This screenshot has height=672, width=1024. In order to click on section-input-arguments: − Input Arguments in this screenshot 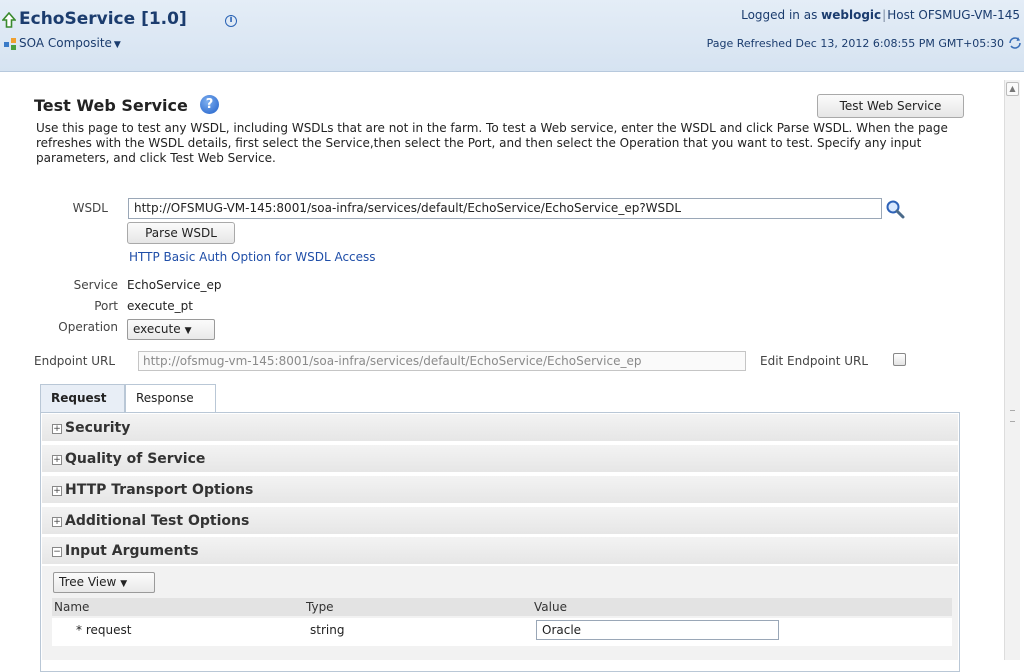, I will do `click(500, 551)`.